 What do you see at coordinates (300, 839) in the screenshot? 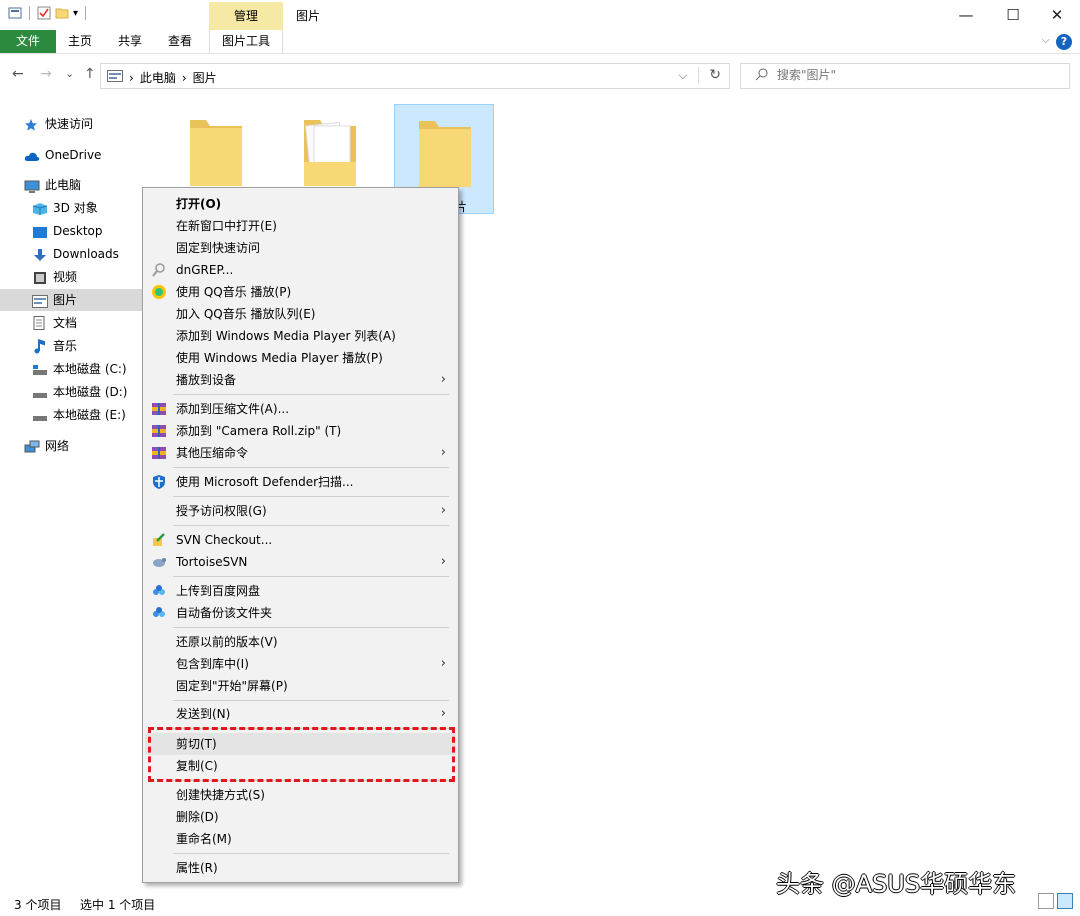
I see `menu-item-rename: 重命名(M)` at bounding box center [300, 839].